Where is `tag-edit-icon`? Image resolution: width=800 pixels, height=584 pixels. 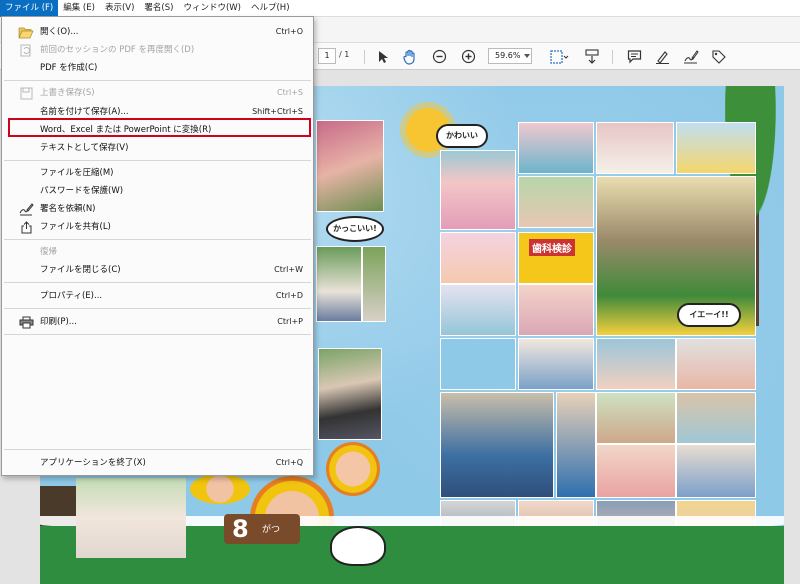 tag-edit-icon is located at coordinates (719, 56).